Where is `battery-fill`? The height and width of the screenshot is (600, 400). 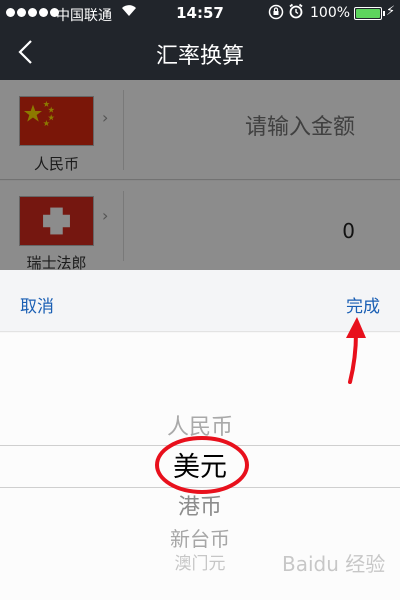
battery-fill is located at coordinates (368, 13).